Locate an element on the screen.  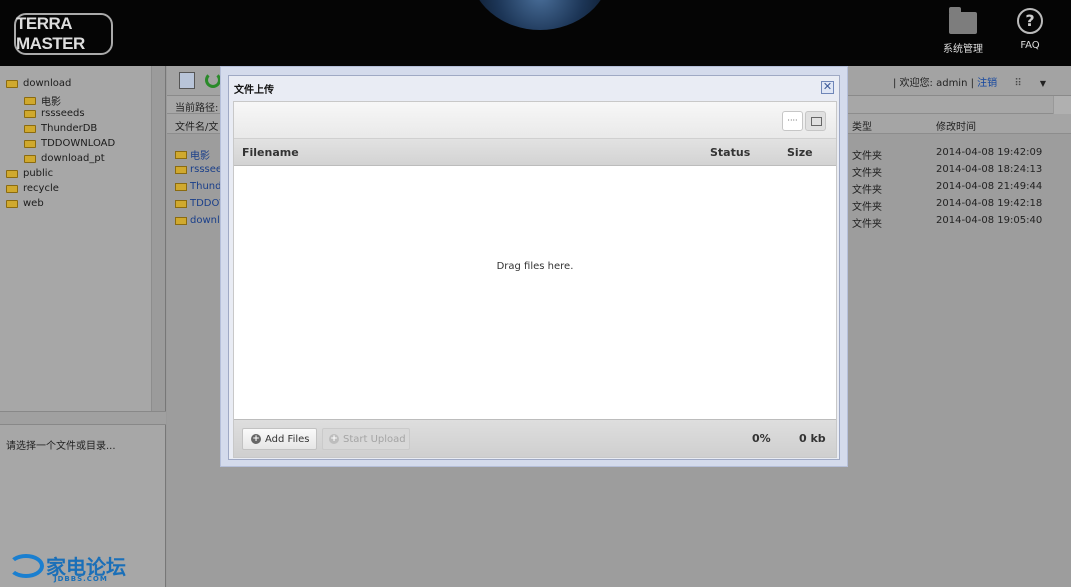
tree-item-tddownload: TDDOWNLOAD is located at coordinates (69, 143).